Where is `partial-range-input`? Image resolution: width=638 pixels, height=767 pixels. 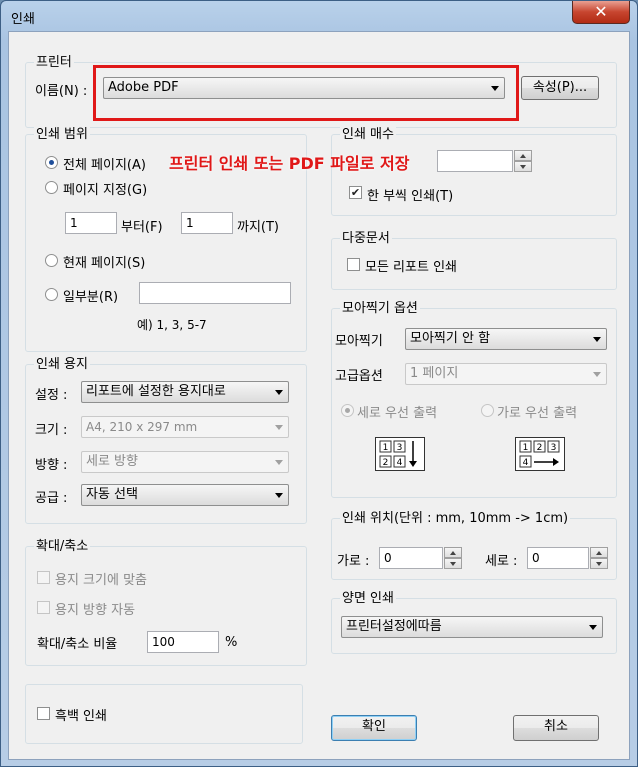
partial-range-input is located at coordinates (215, 293).